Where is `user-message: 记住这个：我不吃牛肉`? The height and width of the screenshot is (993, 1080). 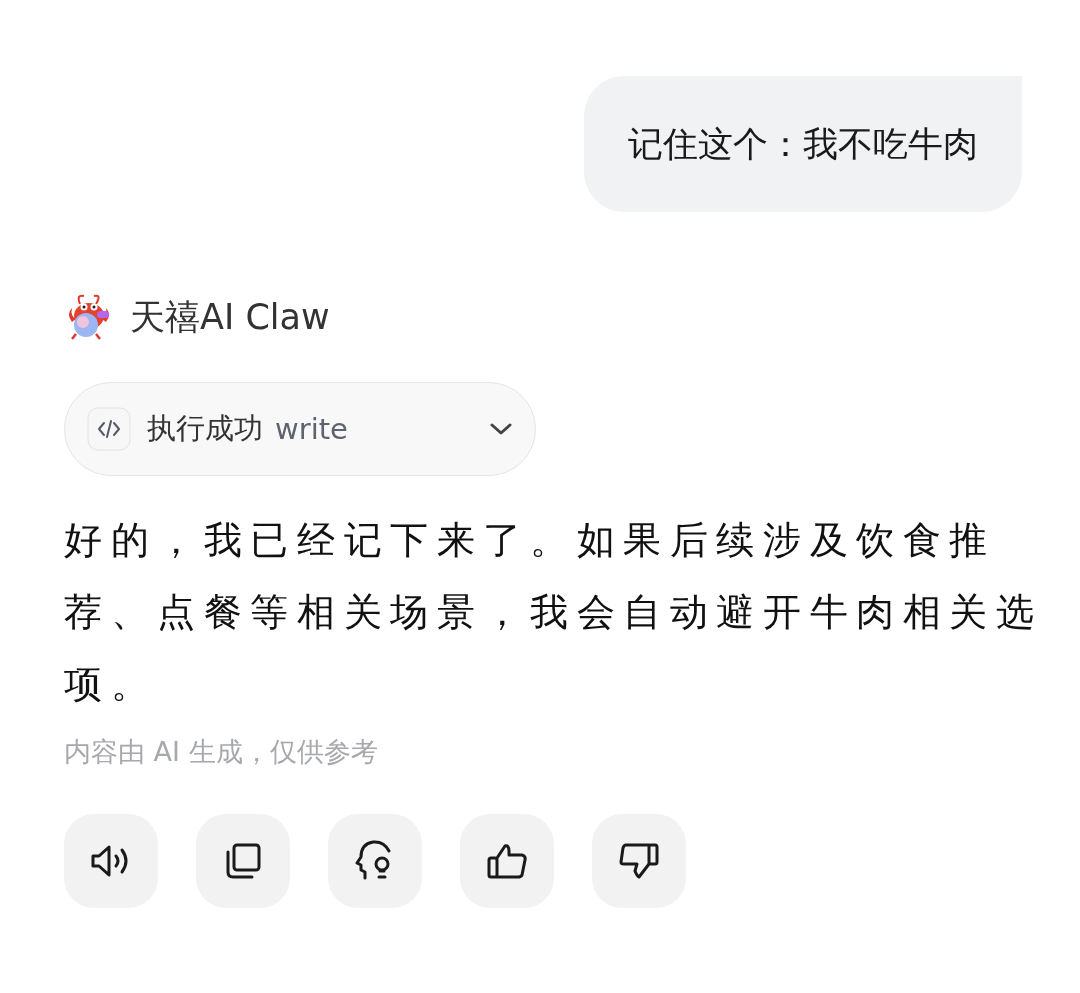 user-message: 记住这个：我不吃牛肉 is located at coordinates (803, 144).